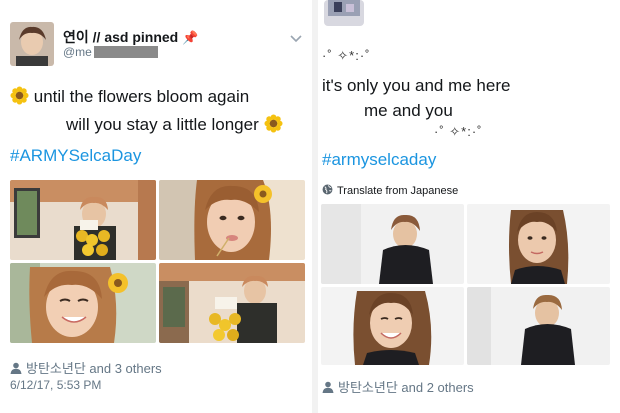  What do you see at coordinates (406, 387) in the screenshot?
I see `tagged-people-text: 방탄소년단 and 2 others` at bounding box center [406, 387].